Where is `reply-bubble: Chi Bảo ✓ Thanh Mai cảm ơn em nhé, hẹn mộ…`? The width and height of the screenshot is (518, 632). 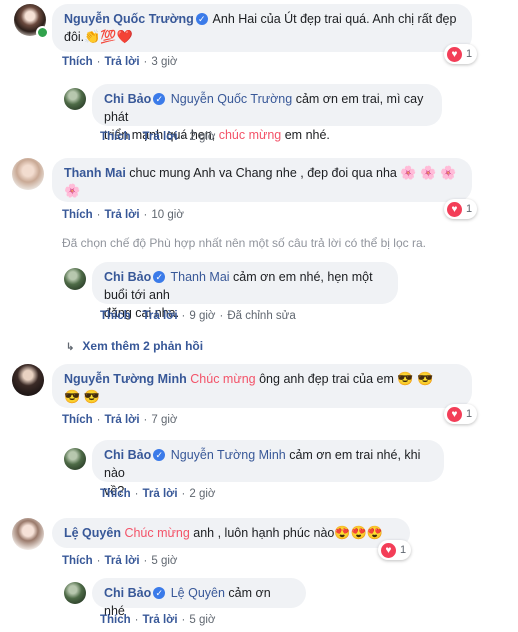
reply-bubble: Chi Bảo ✓ Thanh Mai cảm ơn em nhé, hẹn mộ… is located at coordinates (245, 291).